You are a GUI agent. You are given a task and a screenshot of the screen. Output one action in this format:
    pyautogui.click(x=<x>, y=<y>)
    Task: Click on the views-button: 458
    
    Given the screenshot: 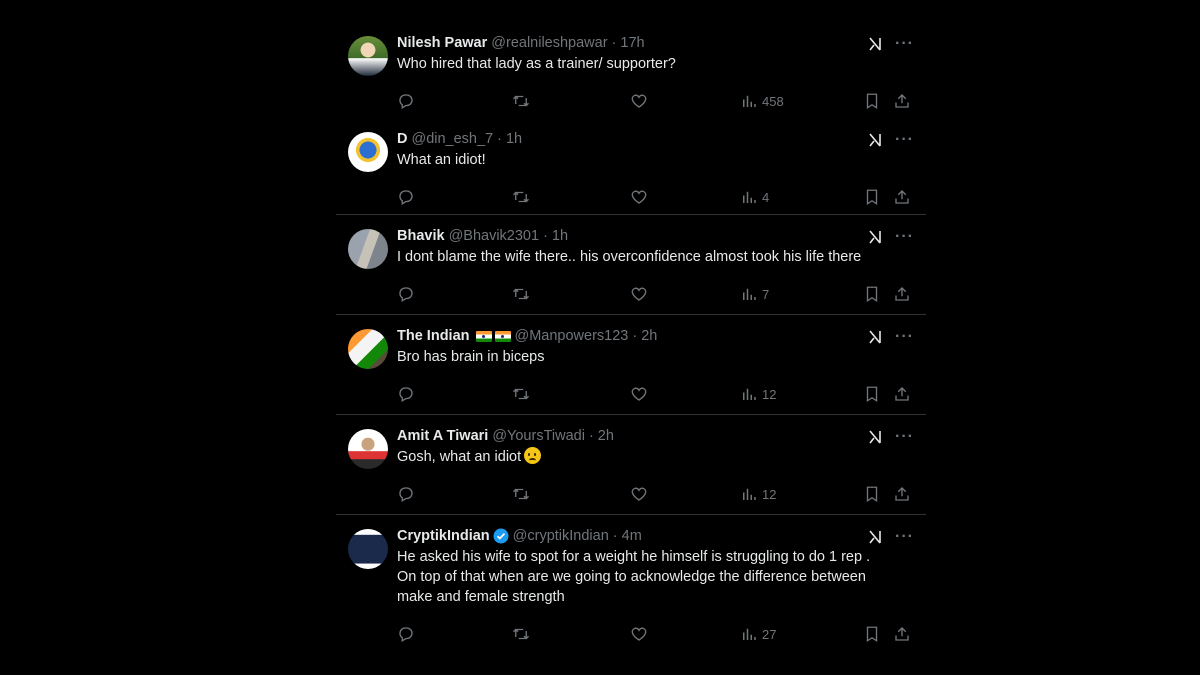 What is the action you would take?
    pyautogui.click(x=762, y=101)
    